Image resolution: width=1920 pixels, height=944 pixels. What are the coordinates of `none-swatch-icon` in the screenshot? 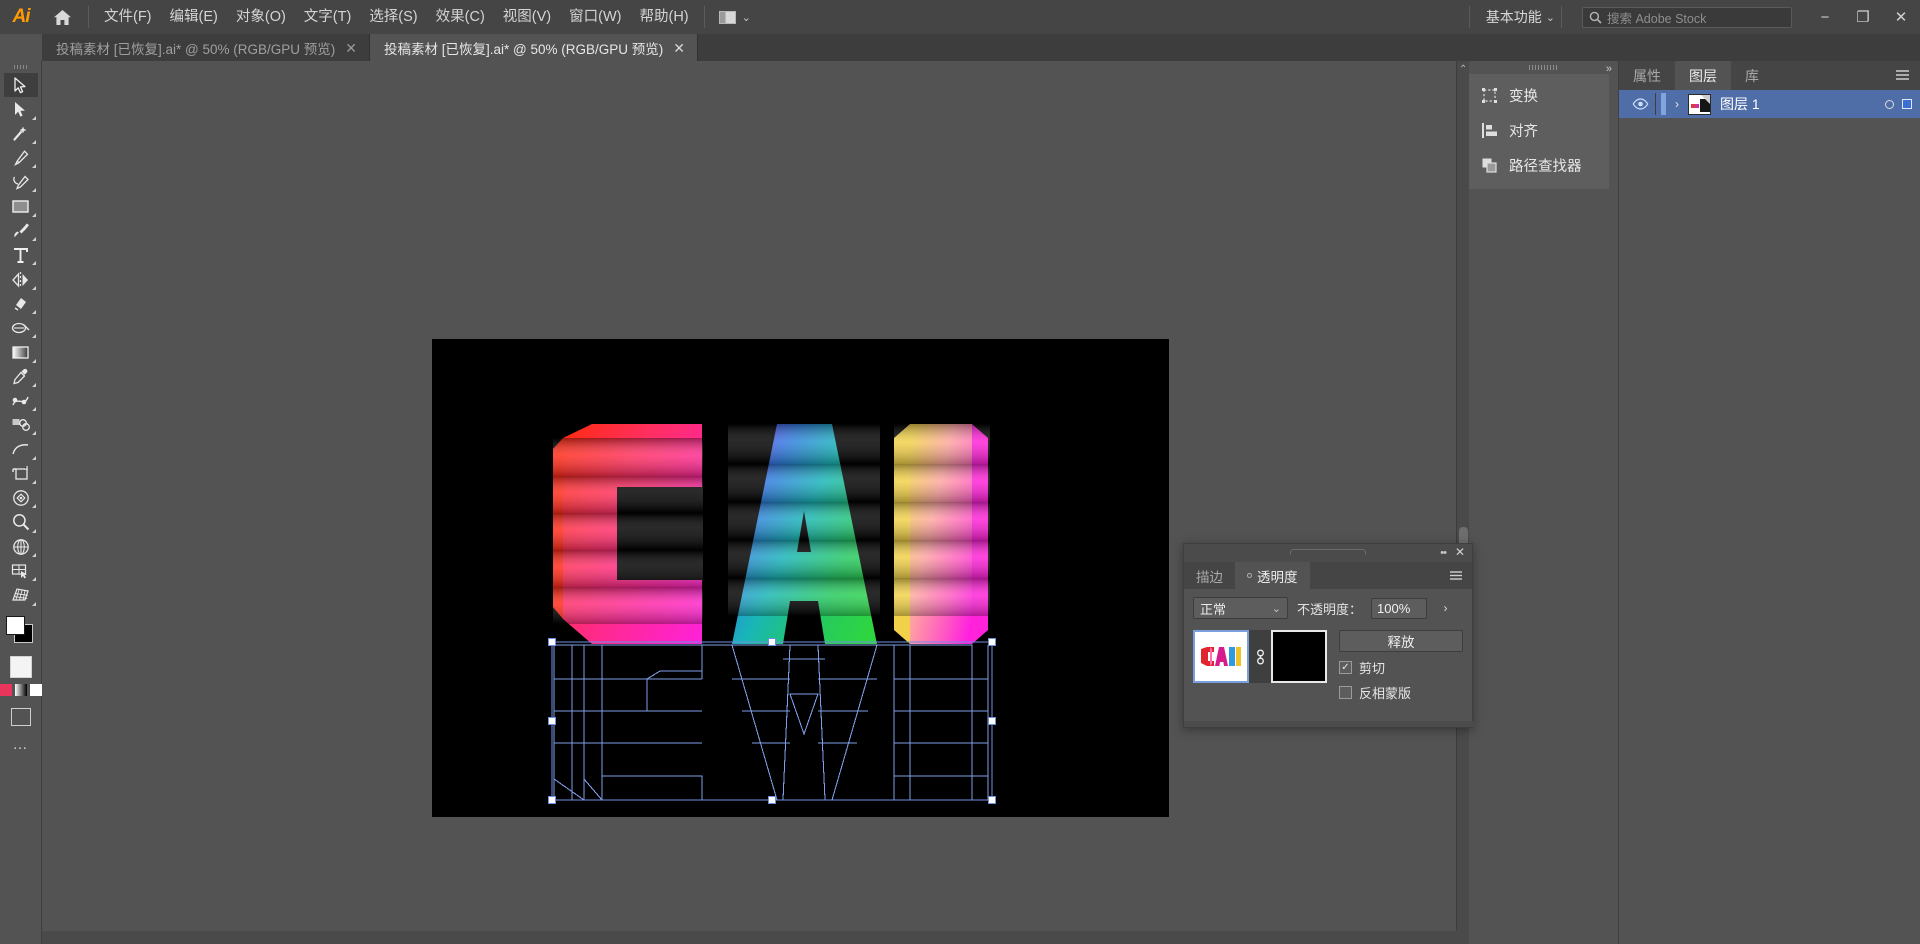 It's located at (35, 689).